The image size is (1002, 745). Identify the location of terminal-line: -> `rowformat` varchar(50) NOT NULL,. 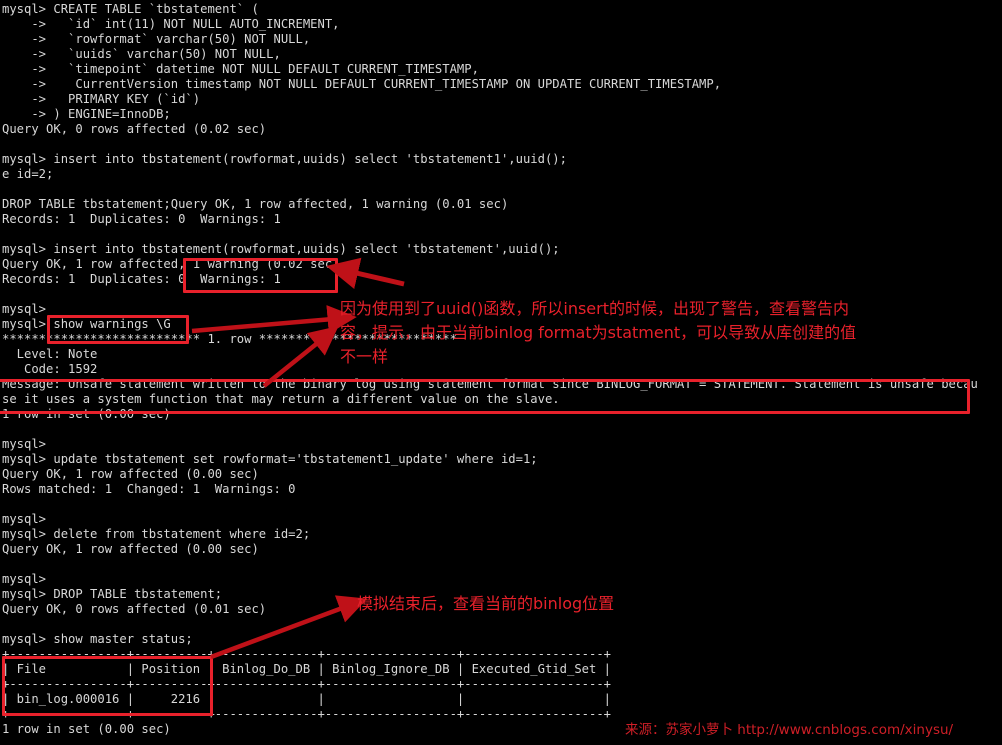
(156, 39).